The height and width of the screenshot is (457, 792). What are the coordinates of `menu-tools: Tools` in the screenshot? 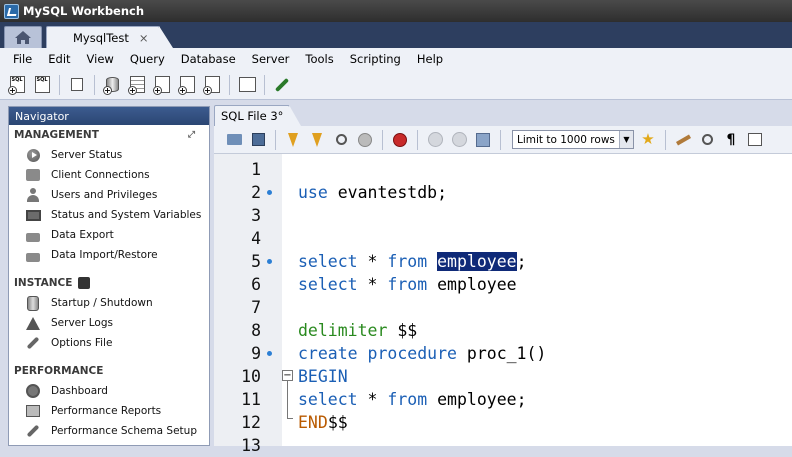 It's located at (319, 59).